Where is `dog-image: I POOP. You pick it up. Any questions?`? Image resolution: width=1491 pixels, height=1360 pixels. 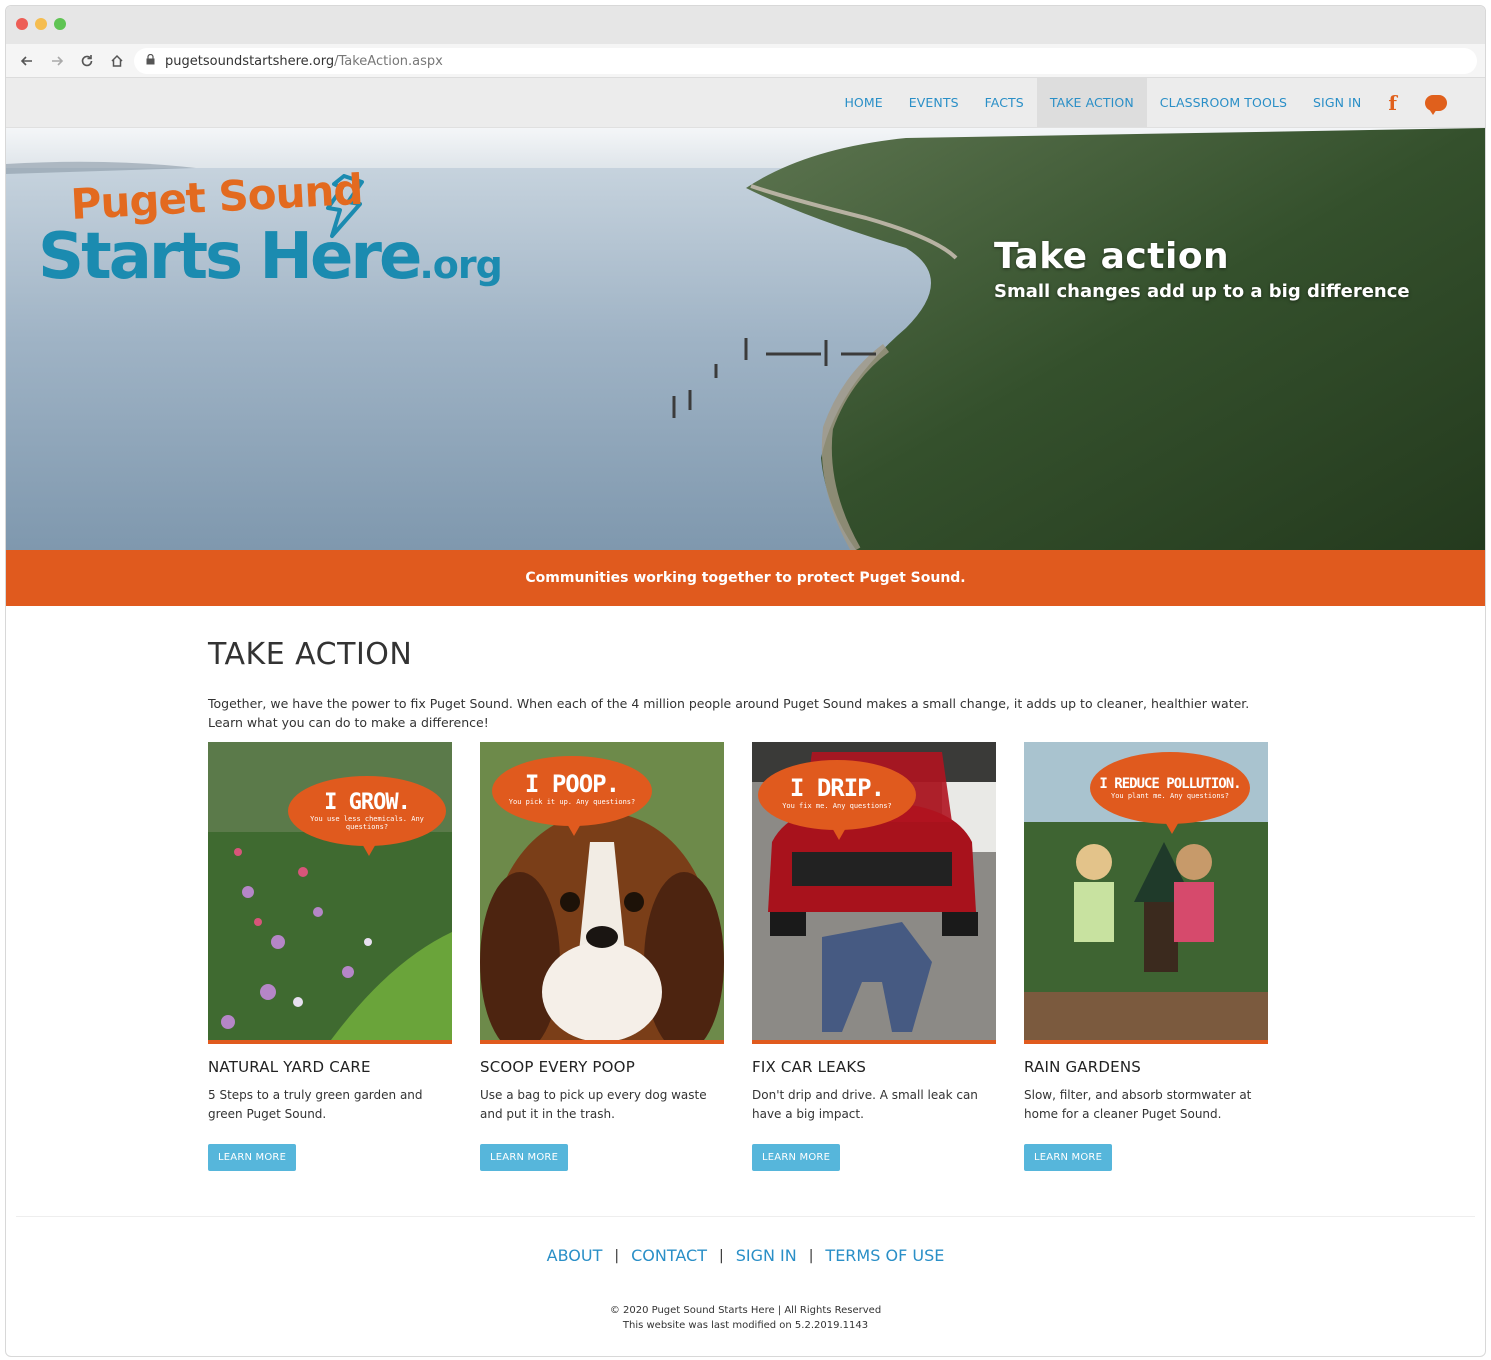
dog-image: I POOP. You pick it up. Any questions? is located at coordinates (602, 893).